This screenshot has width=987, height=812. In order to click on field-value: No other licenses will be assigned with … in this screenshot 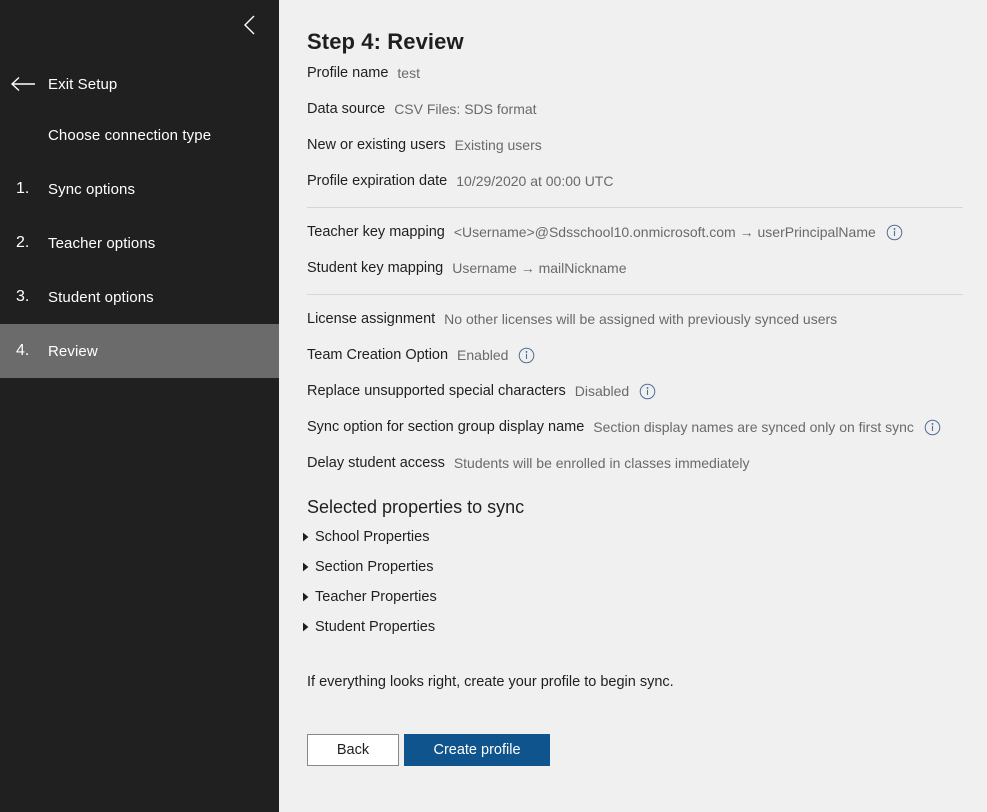, I will do `click(641, 319)`.